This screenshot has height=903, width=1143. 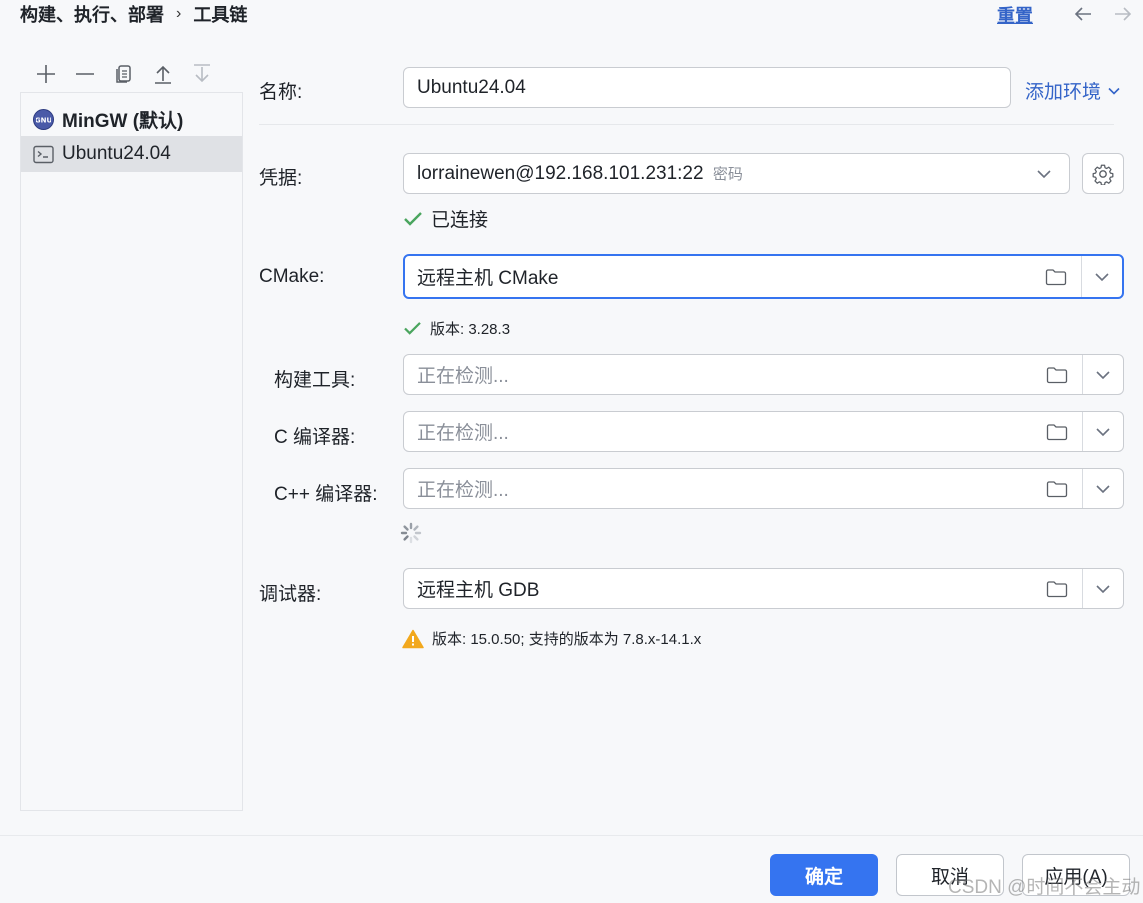 I want to click on arrow-right-icon, so click(x=1123, y=14).